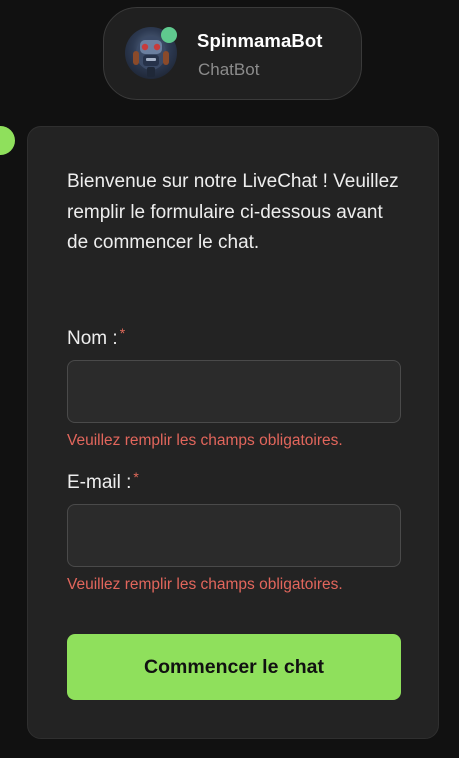 Image resolution: width=459 pixels, height=758 pixels. I want to click on email-input, so click(234, 535).